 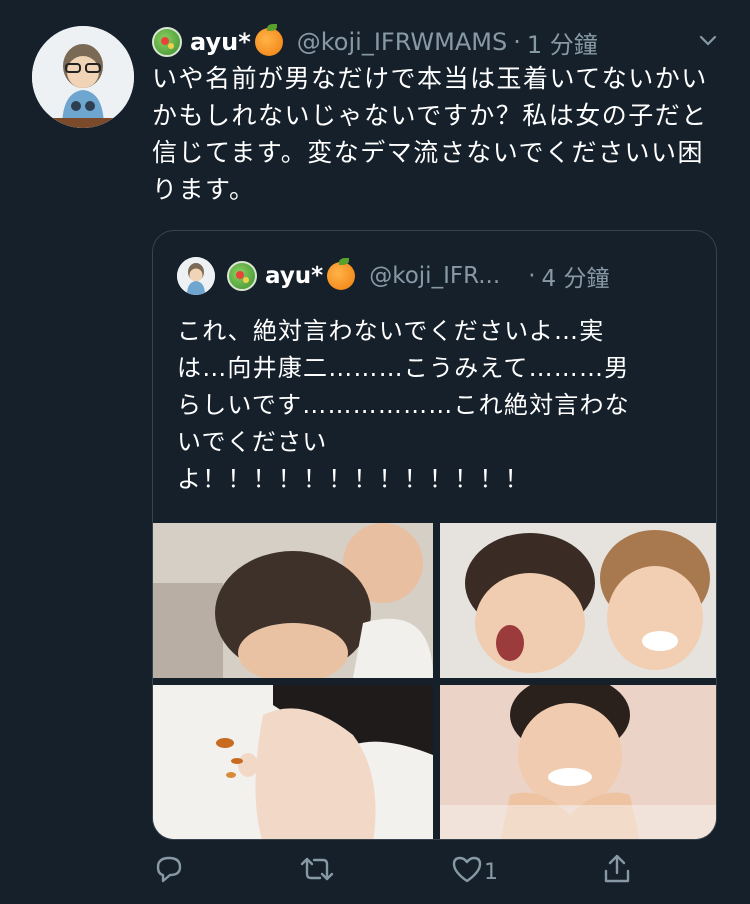 I want to click on share-button, so click(x=617, y=872).